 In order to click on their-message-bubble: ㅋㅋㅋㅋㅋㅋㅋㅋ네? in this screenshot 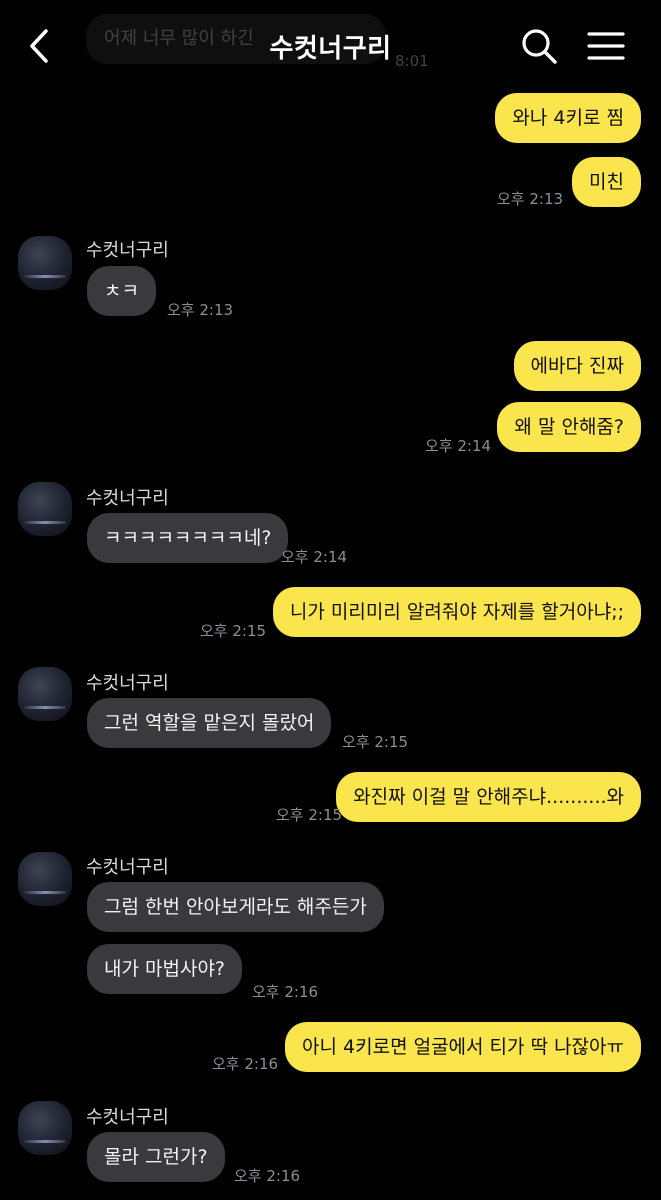, I will do `click(188, 538)`.